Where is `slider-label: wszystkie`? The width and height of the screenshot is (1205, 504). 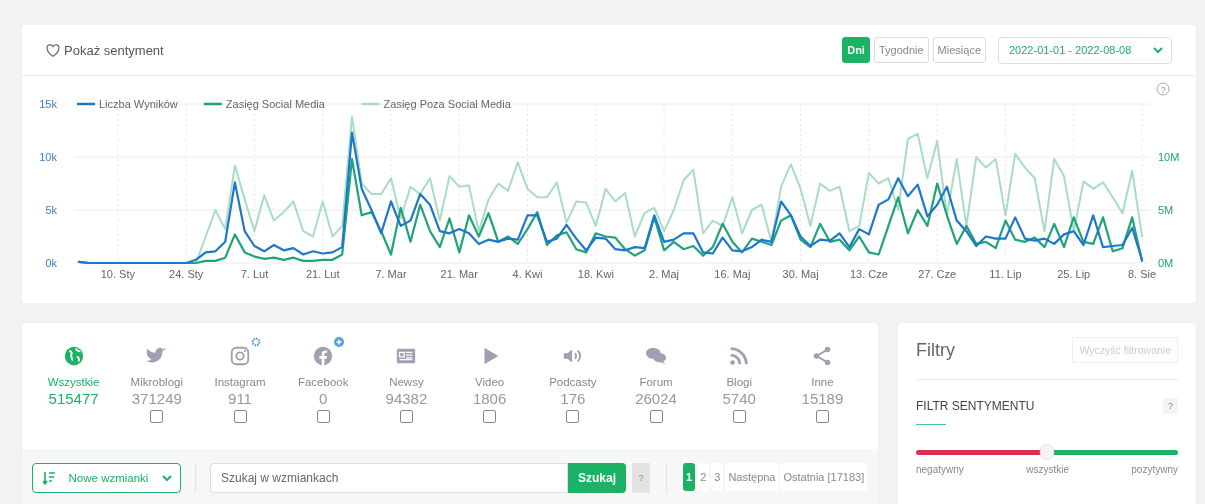
slider-label: wszystkie is located at coordinates (1047, 469).